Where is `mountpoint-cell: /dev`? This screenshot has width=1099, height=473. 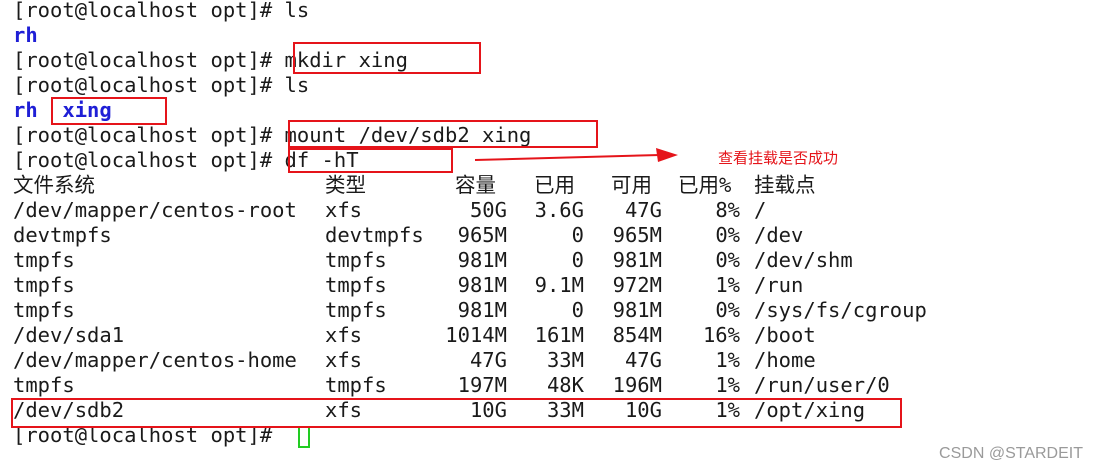
mountpoint-cell: /dev is located at coordinates (779, 235).